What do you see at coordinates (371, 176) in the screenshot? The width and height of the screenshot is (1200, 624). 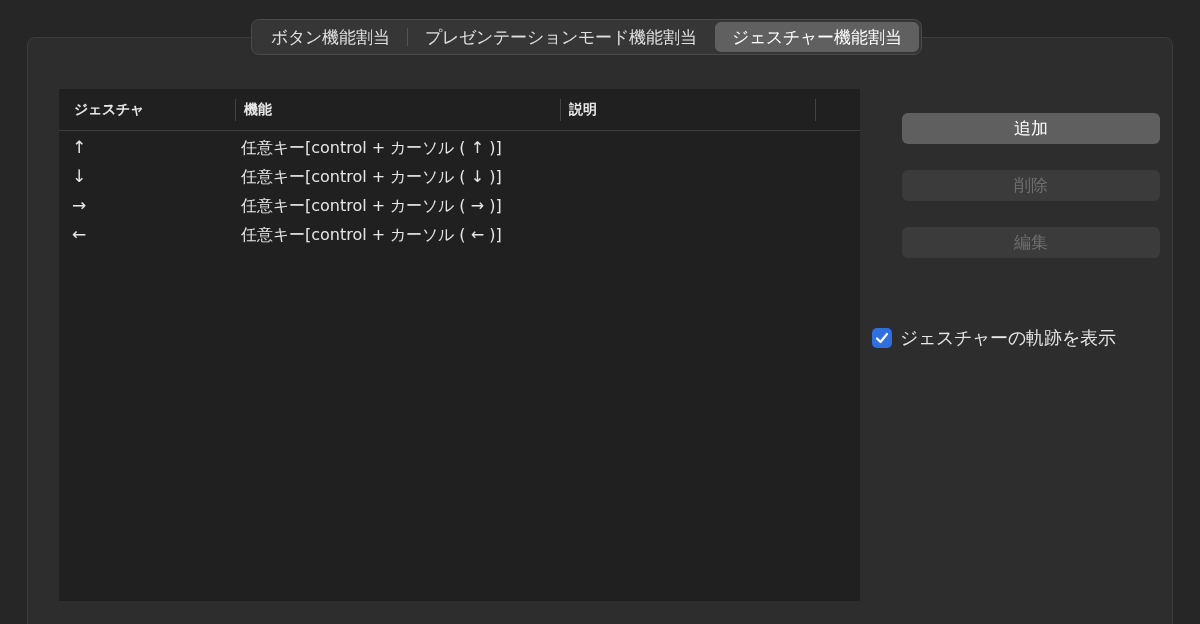 I see `table-cell: 任意キー[control + カーソル ( ↓ )]` at bounding box center [371, 176].